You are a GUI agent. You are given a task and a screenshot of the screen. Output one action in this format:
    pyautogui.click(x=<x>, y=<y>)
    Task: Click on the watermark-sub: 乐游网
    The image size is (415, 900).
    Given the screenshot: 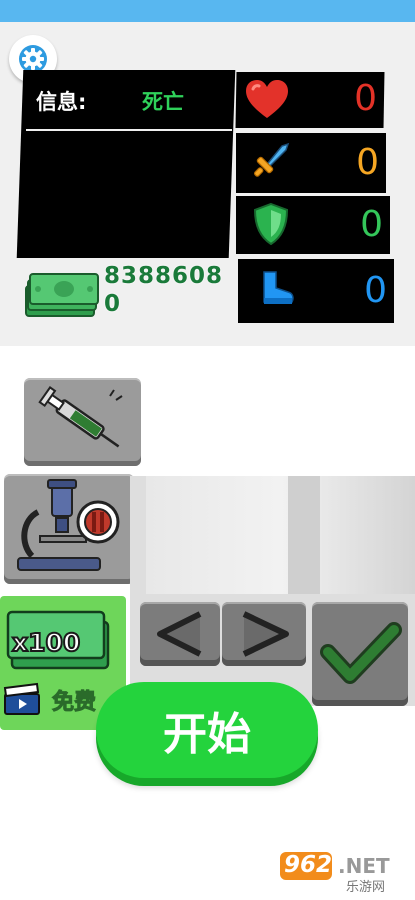 What is the action you would take?
    pyautogui.click(x=366, y=887)
    